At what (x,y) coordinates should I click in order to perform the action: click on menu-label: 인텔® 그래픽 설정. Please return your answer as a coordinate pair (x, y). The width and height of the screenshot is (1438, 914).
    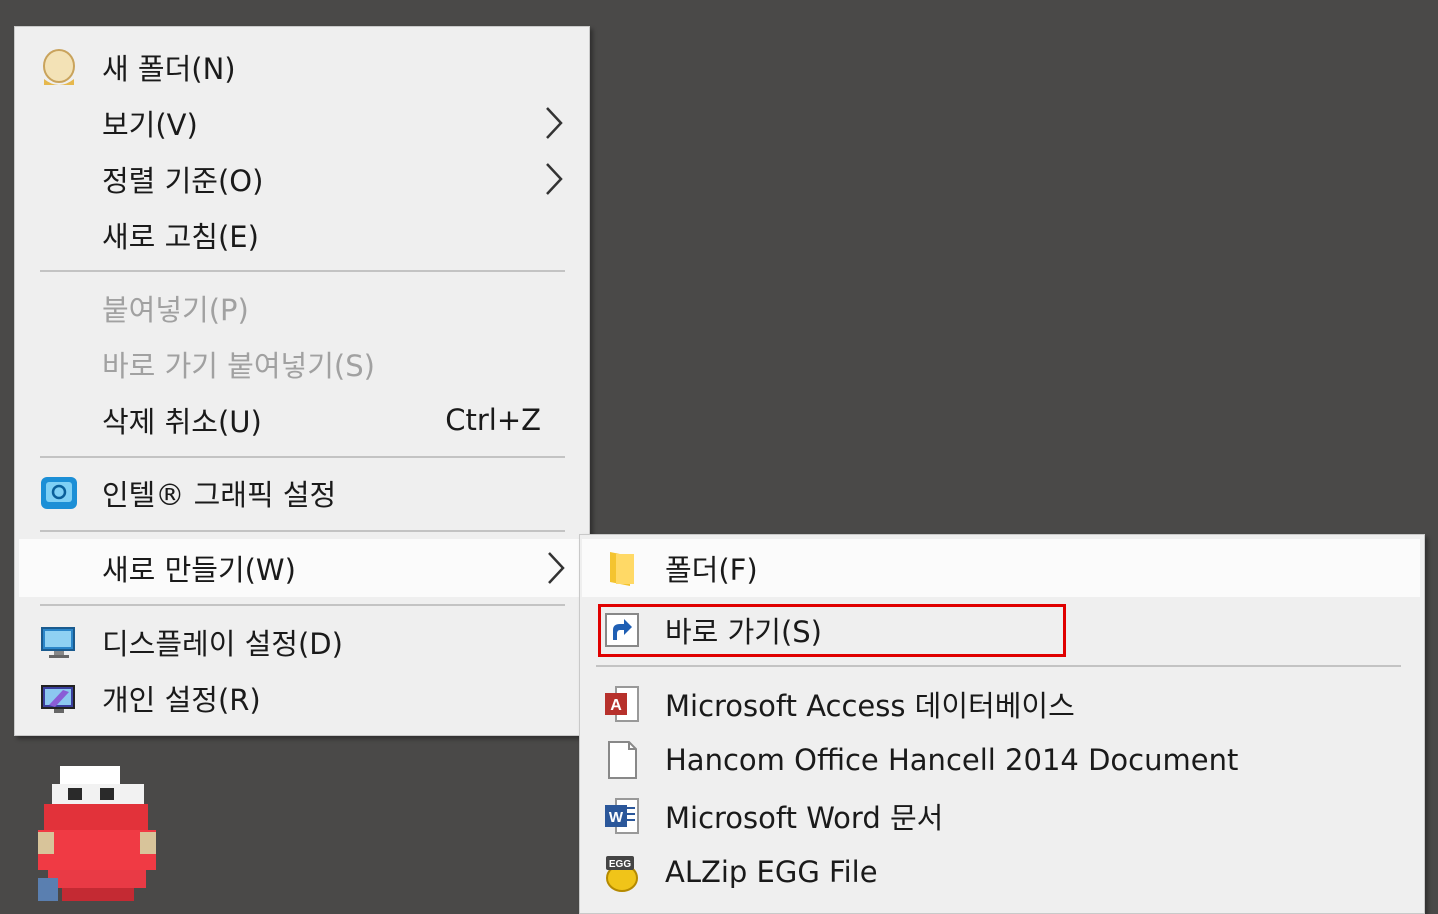
    Looking at the image, I should click on (219, 495).